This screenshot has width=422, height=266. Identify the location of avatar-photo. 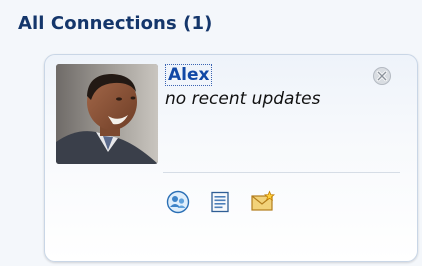
(107, 114).